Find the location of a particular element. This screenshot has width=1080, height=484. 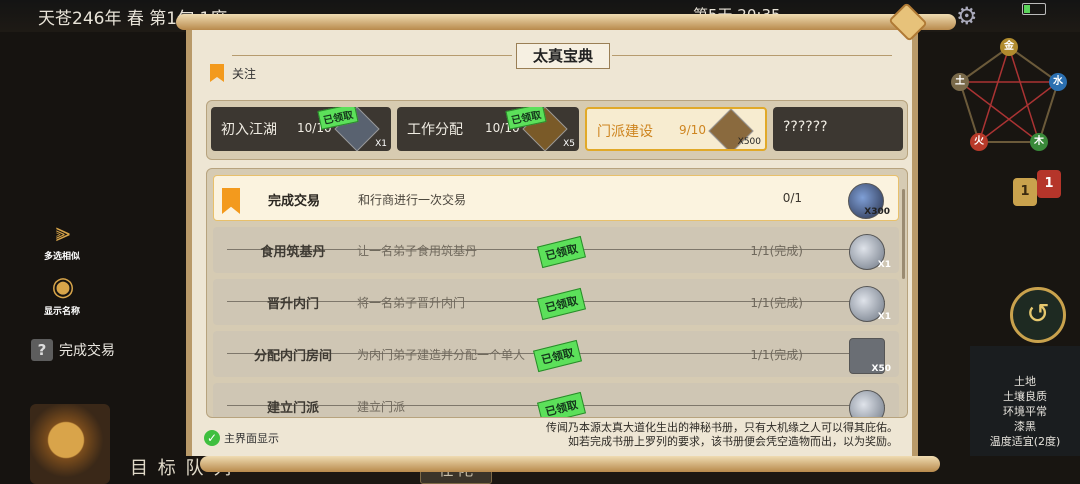

terrain-line: 土地 is located at coordinates (1025, 381).